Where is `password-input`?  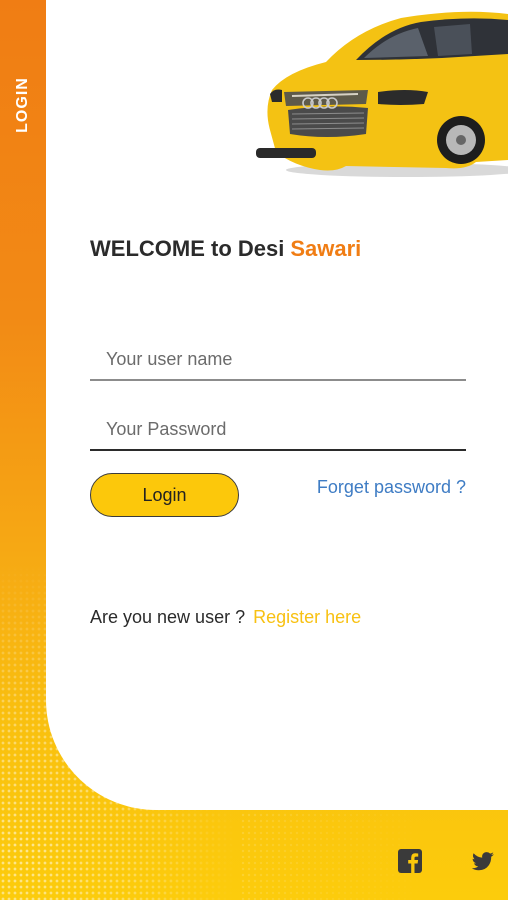
password-input is located at coordinates (278, 429).